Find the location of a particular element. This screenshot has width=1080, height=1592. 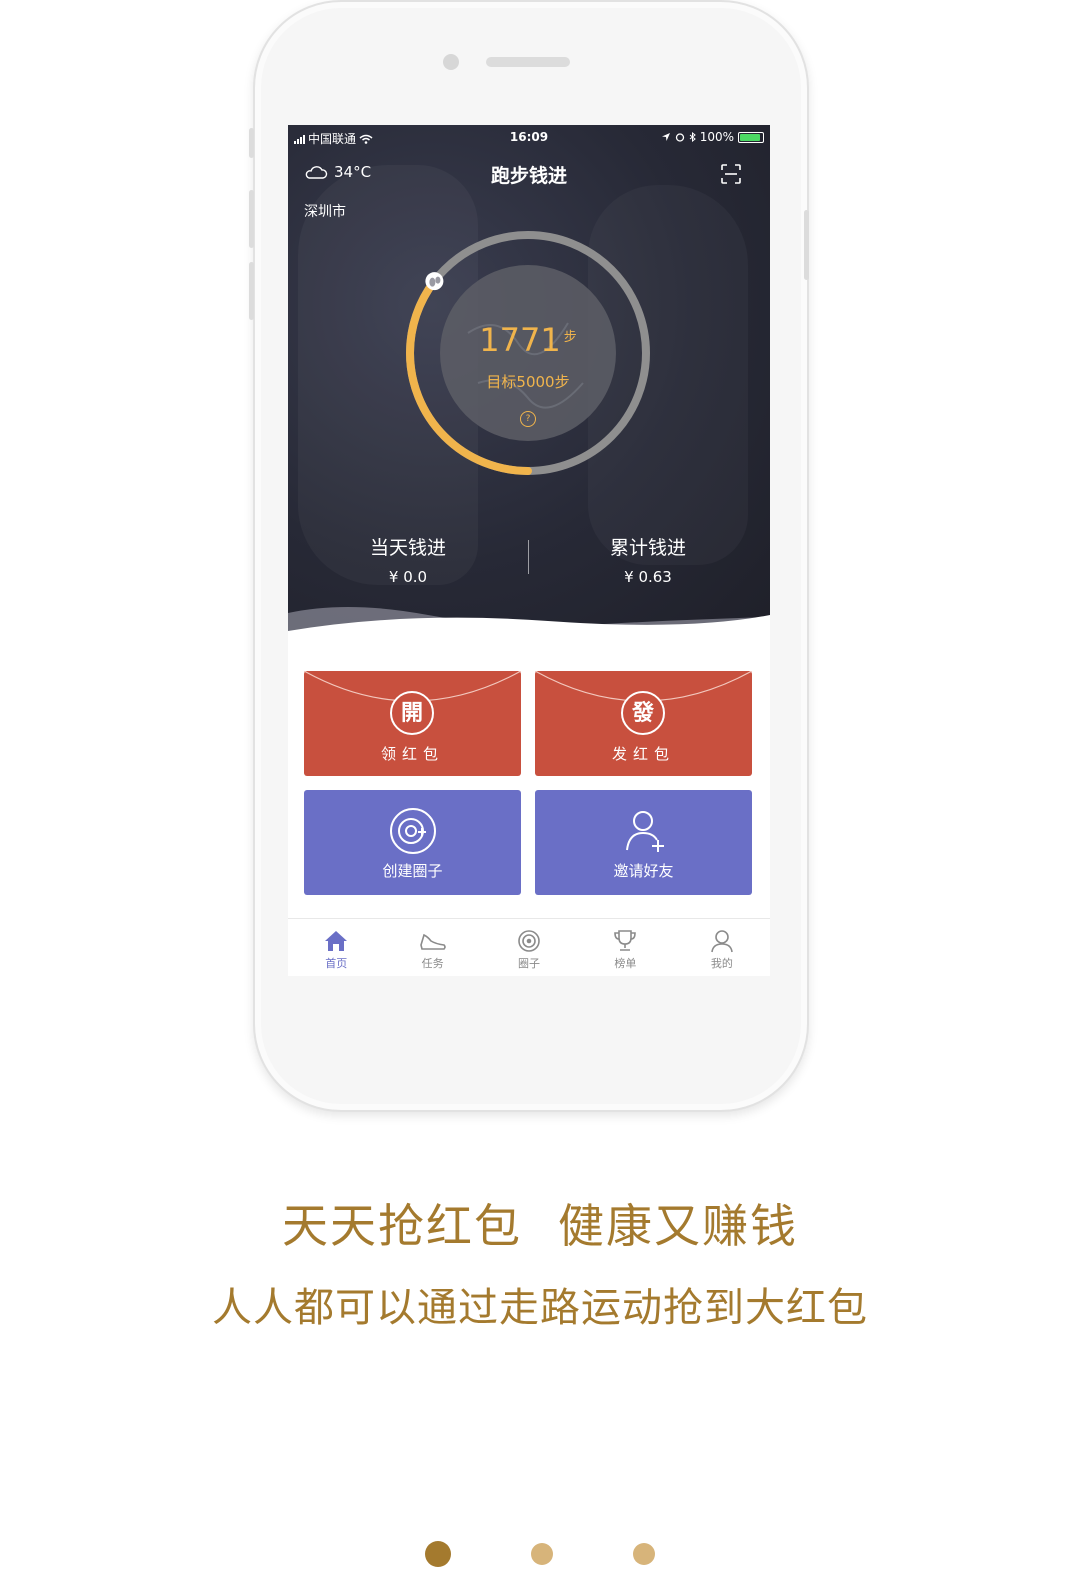

step-goal: 目标5000步 is located at coordinates (528, 382).